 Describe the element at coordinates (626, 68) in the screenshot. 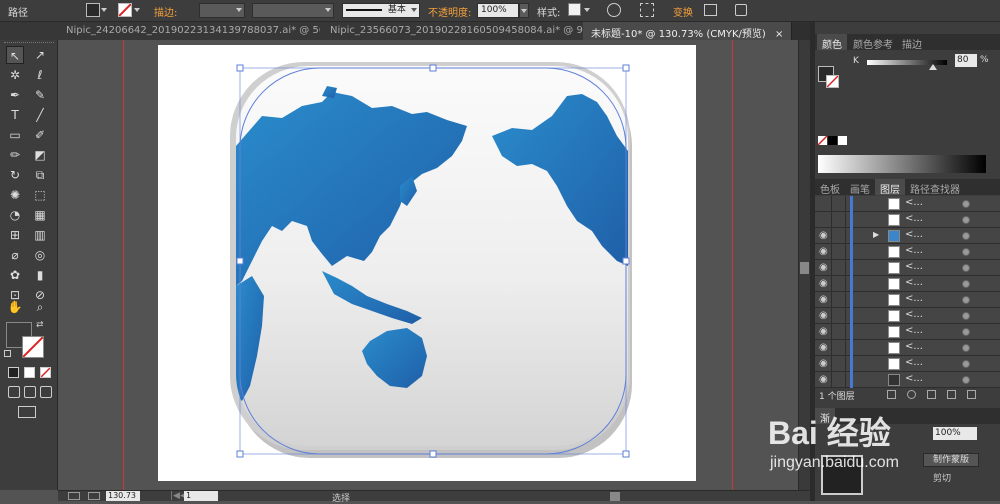

I see `handle-top-right` at that location.